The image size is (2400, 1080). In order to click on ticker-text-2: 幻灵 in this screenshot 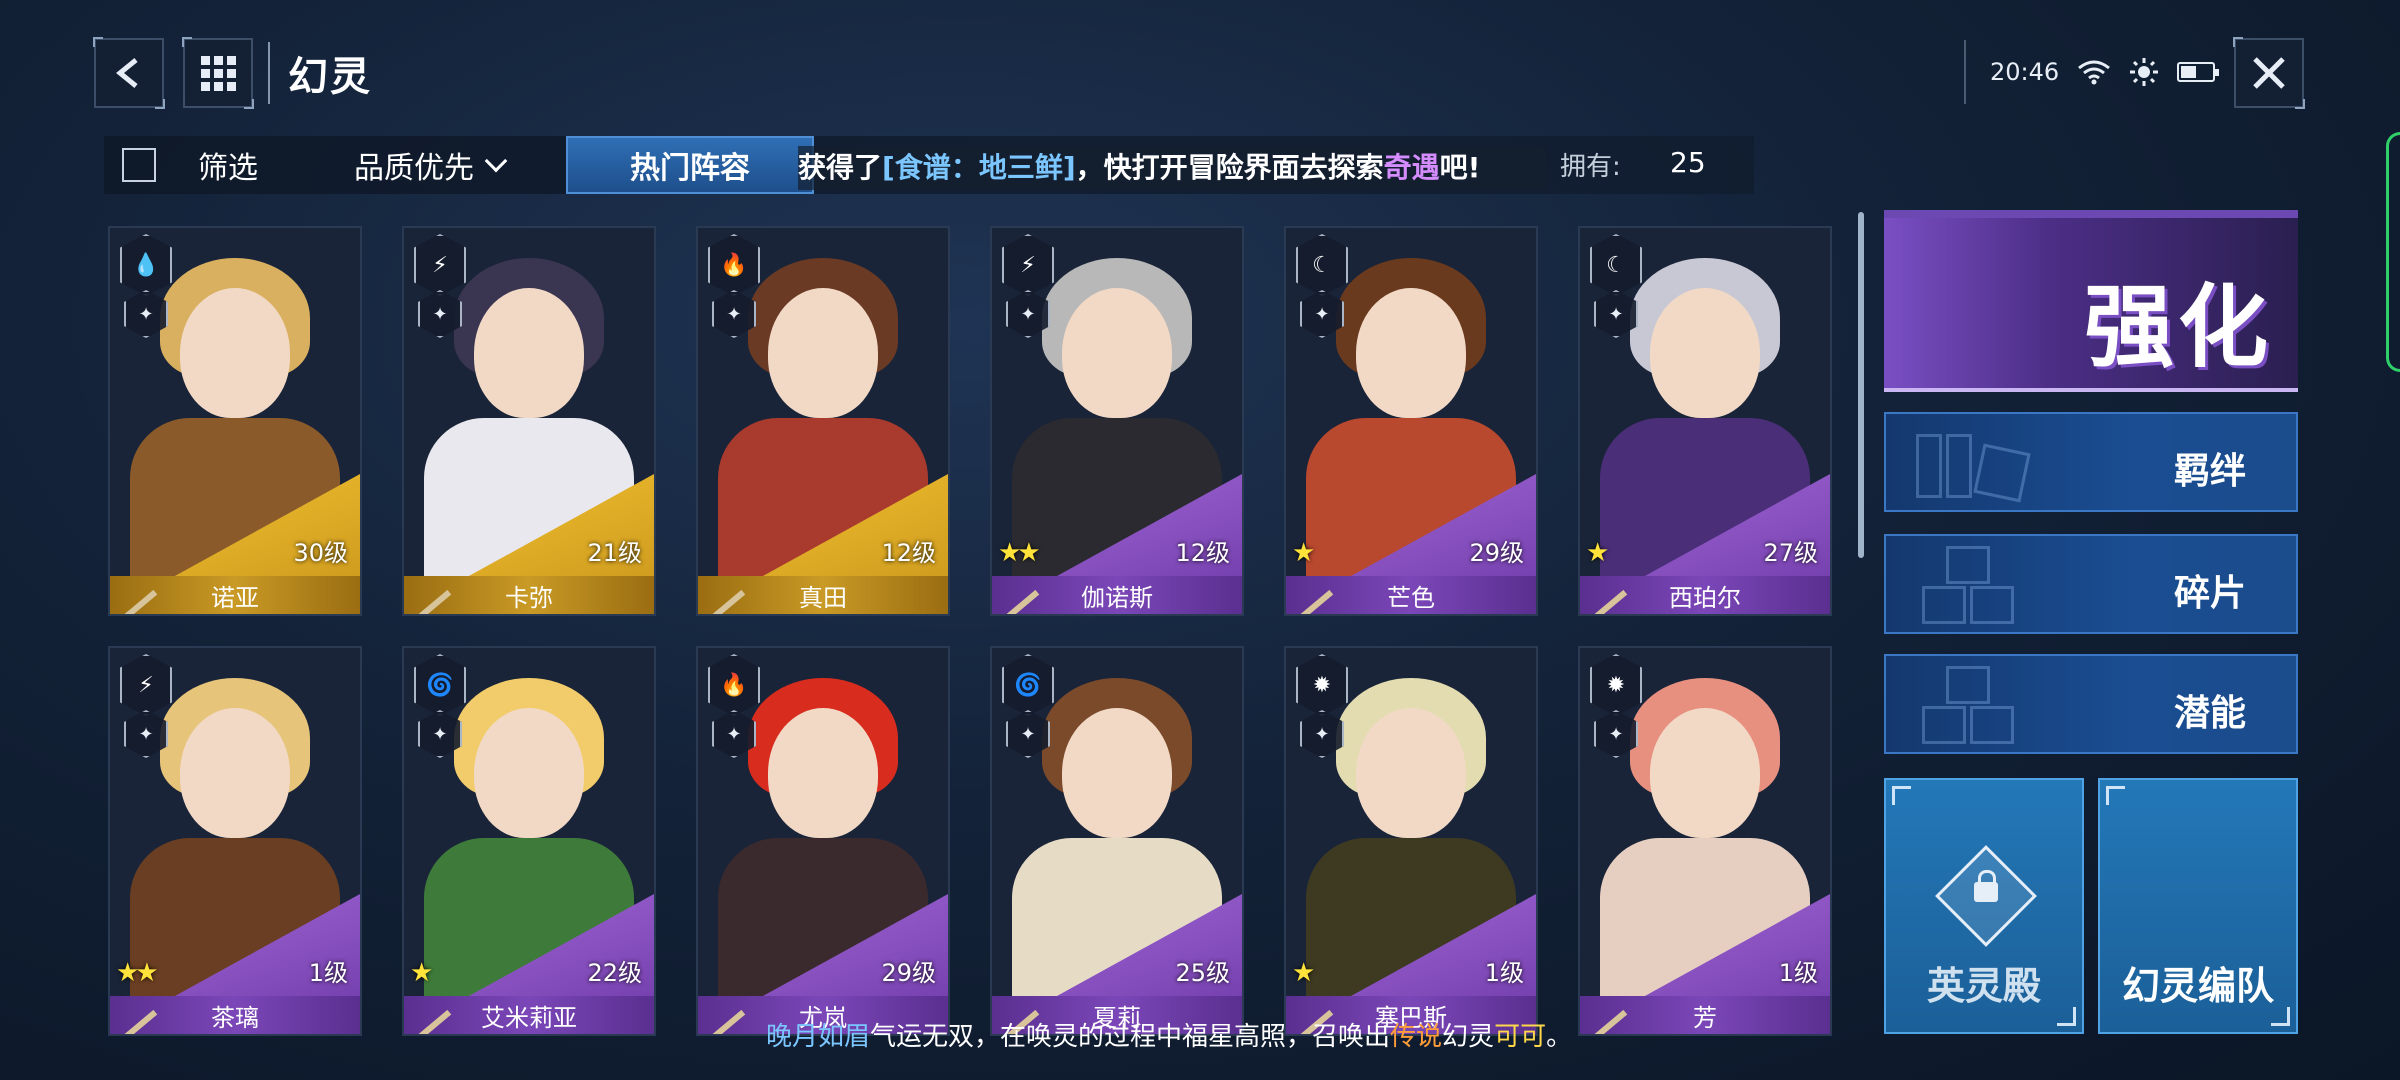, I will do `click(1468, 1037)`.